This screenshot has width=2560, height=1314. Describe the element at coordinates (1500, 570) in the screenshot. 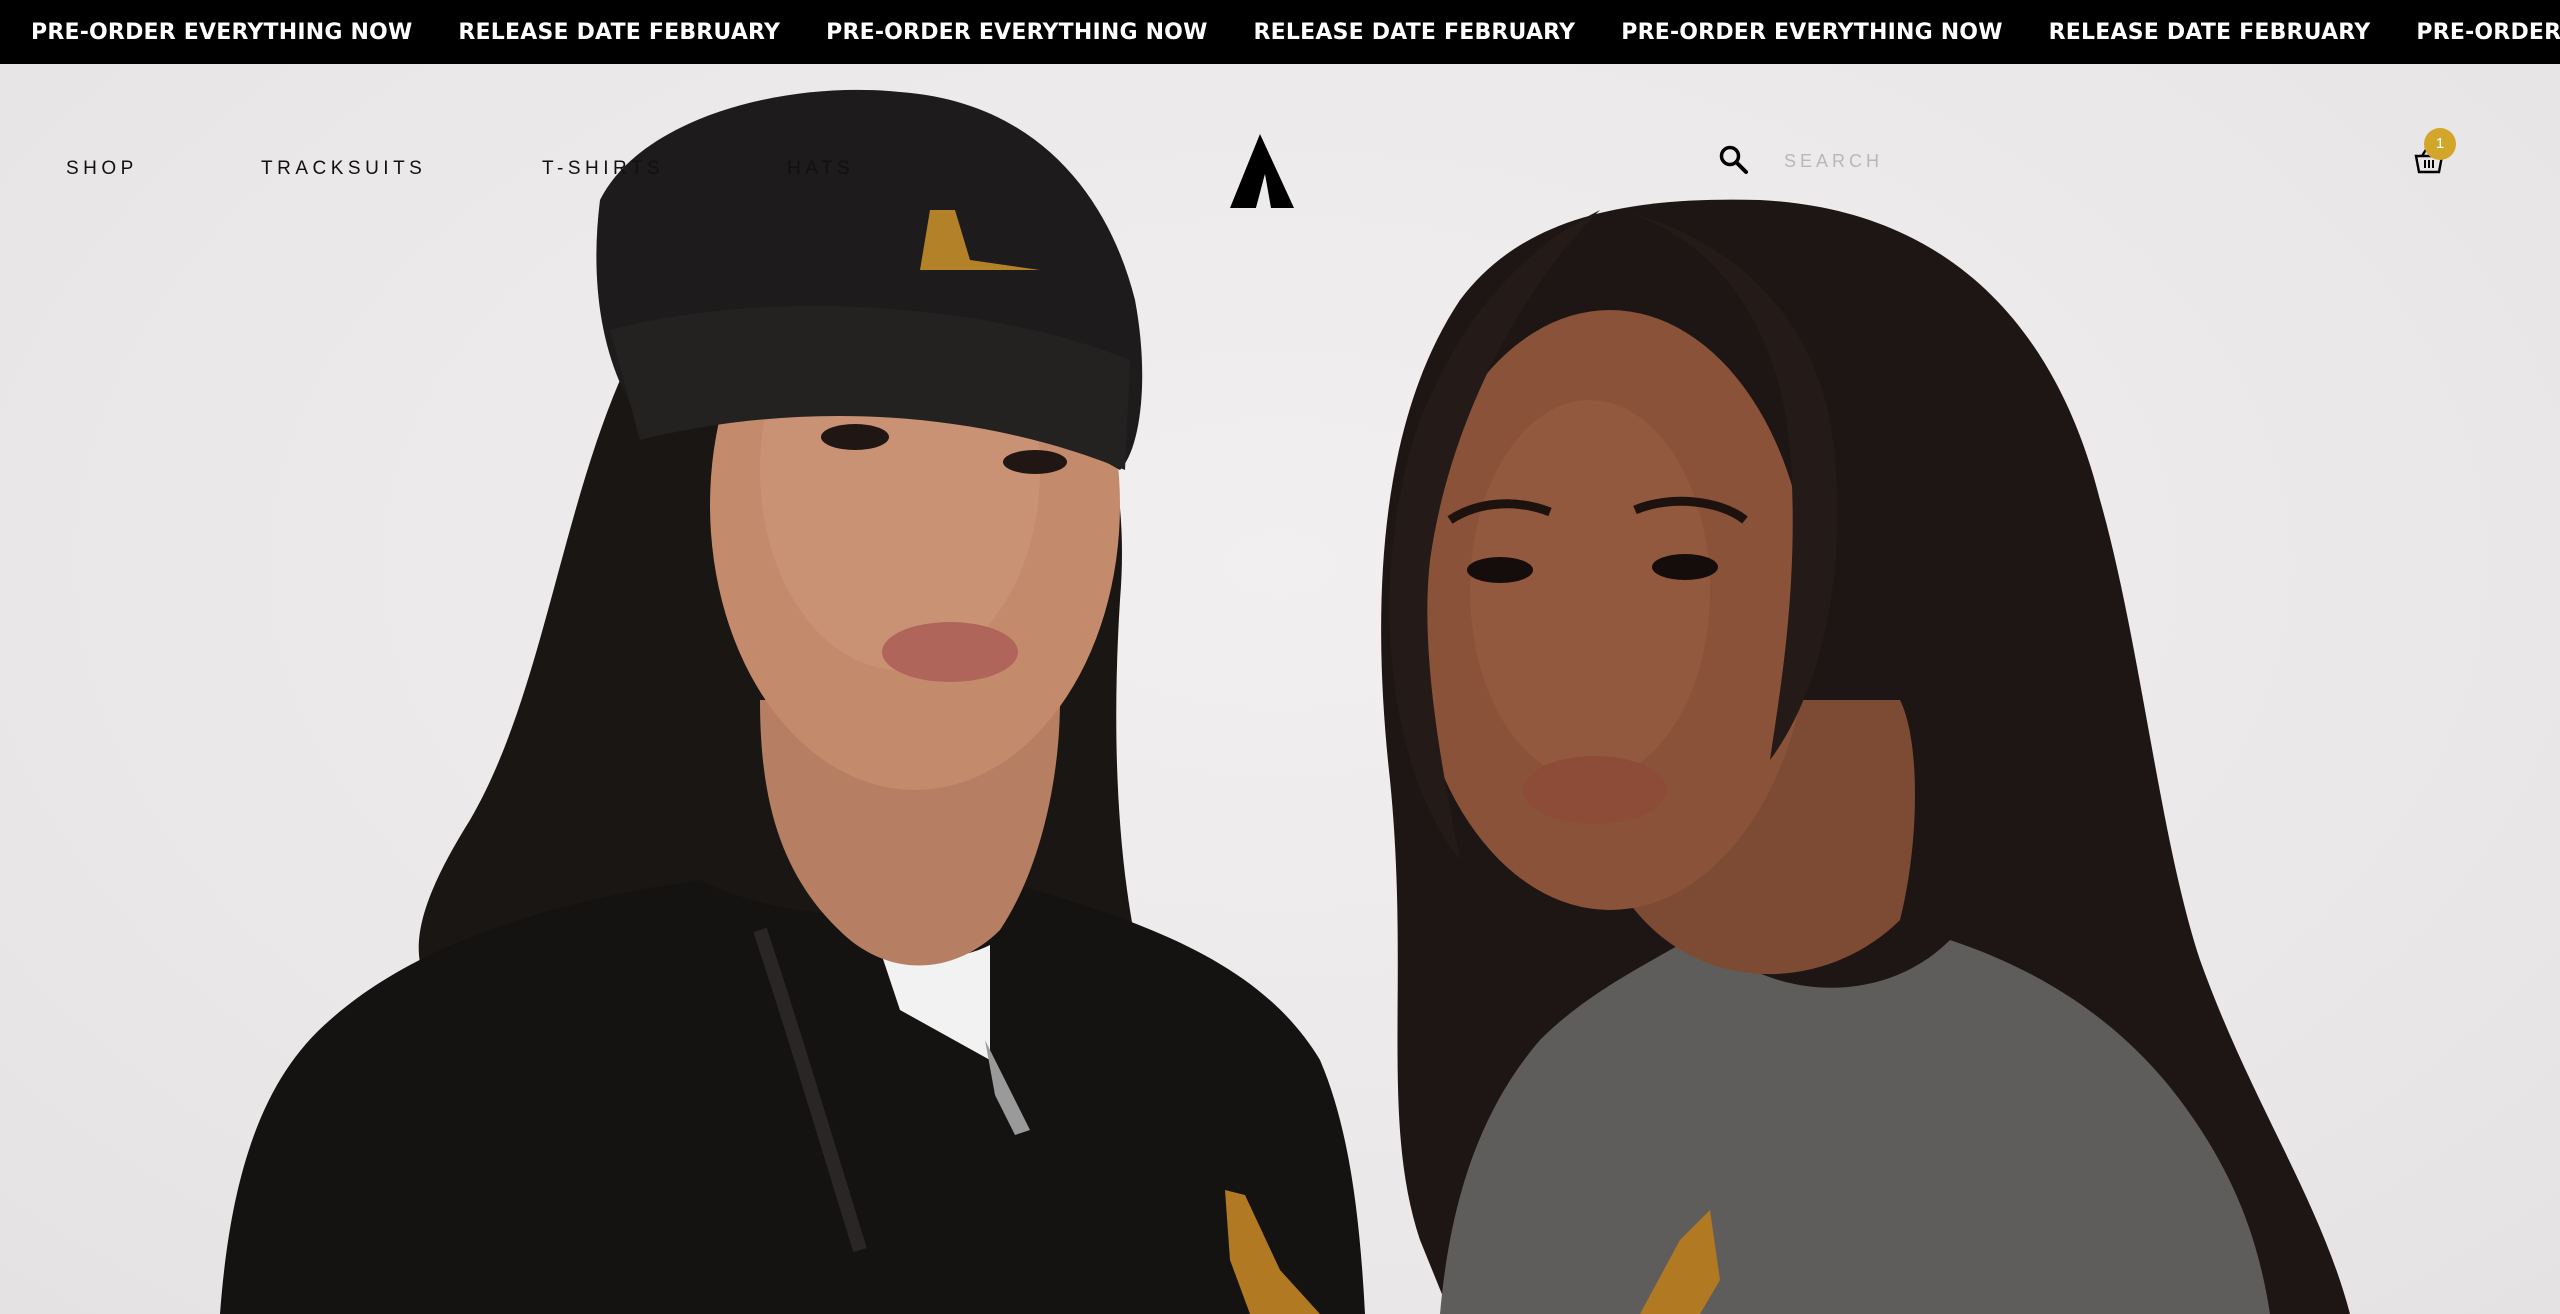

I see `right-model-eye-left` at that location.